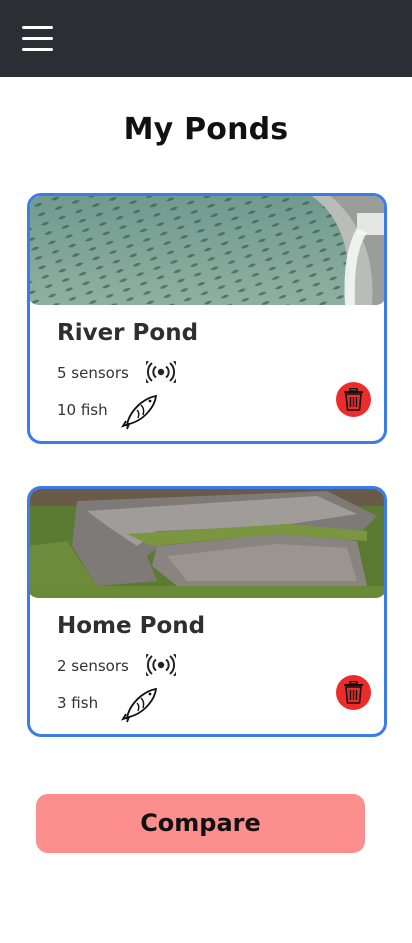  What do you see at coordinates (206, 129) in the screenshot?
I see `page-title: My Ponds` at bounding box center [206, 129].